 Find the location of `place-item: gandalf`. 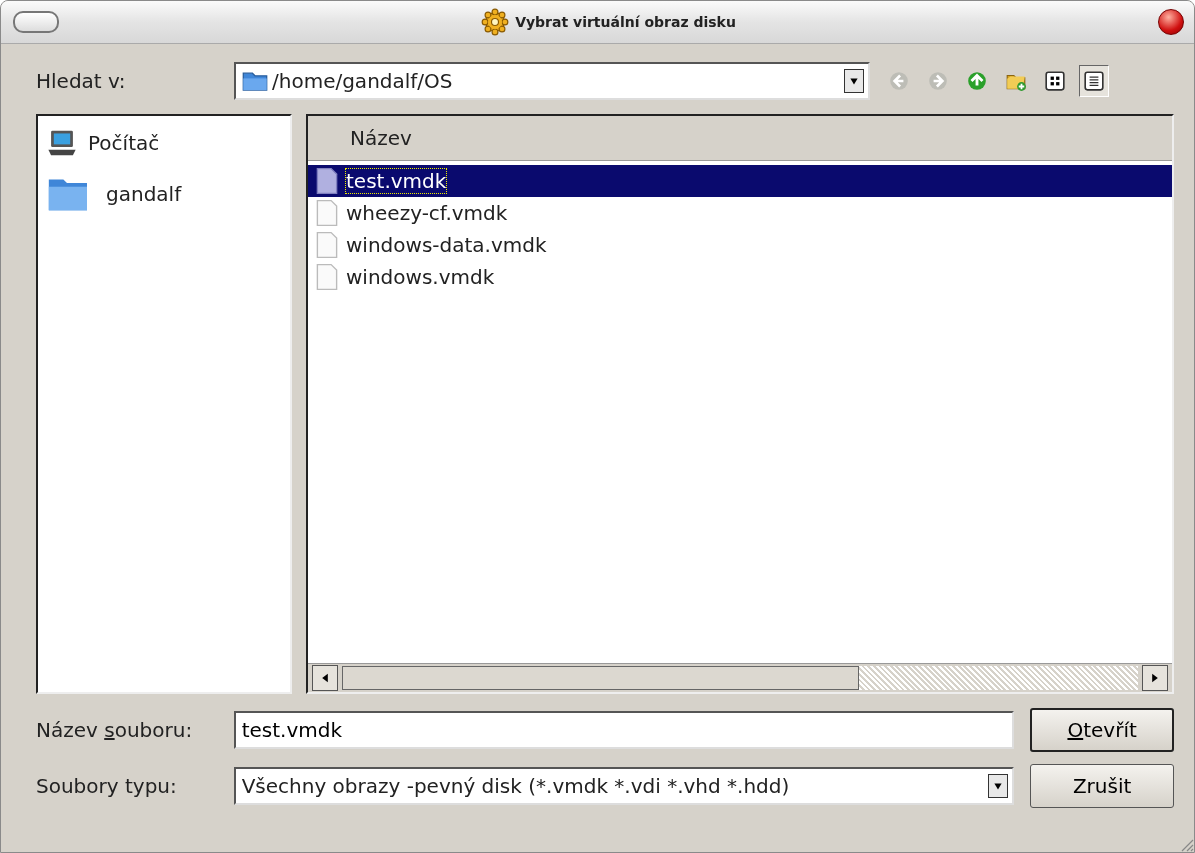

place-item: gandalf is located at coordinates (164, 190).